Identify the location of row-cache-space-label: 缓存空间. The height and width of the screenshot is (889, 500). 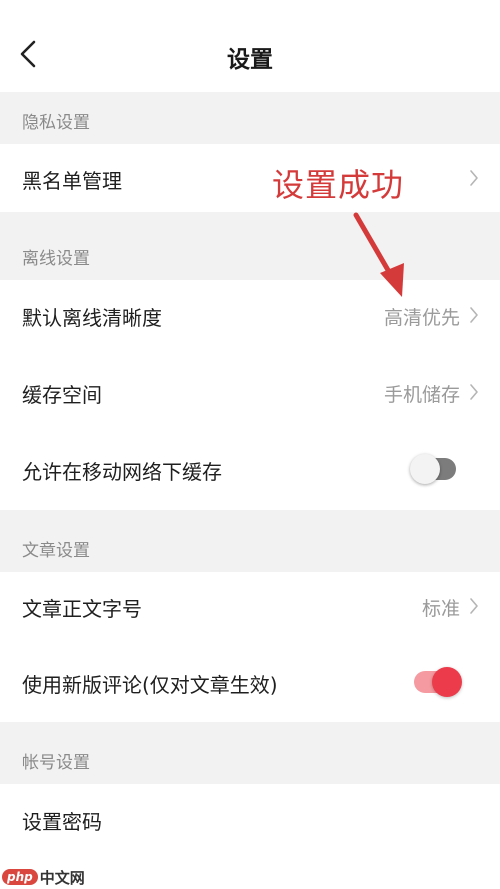
(62, 395).